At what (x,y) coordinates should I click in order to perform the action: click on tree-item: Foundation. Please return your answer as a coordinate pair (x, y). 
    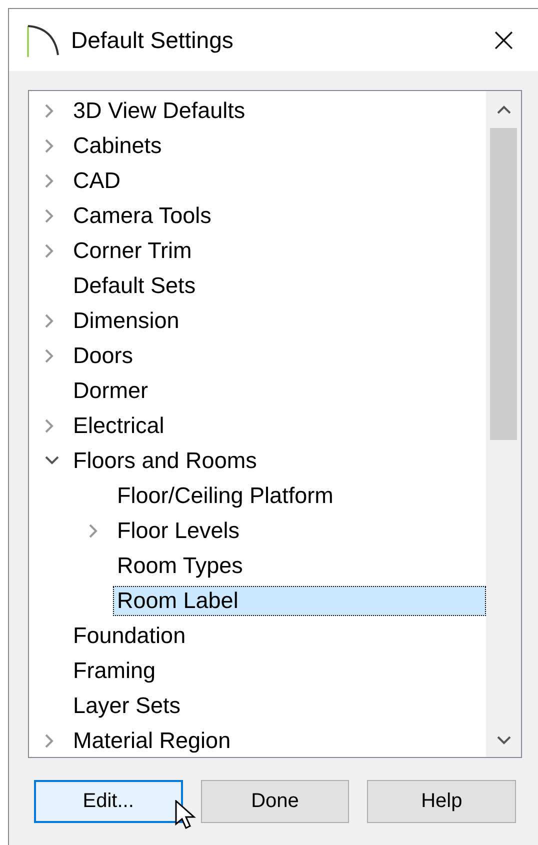
    Looking at the image, I should click on (129, 635).